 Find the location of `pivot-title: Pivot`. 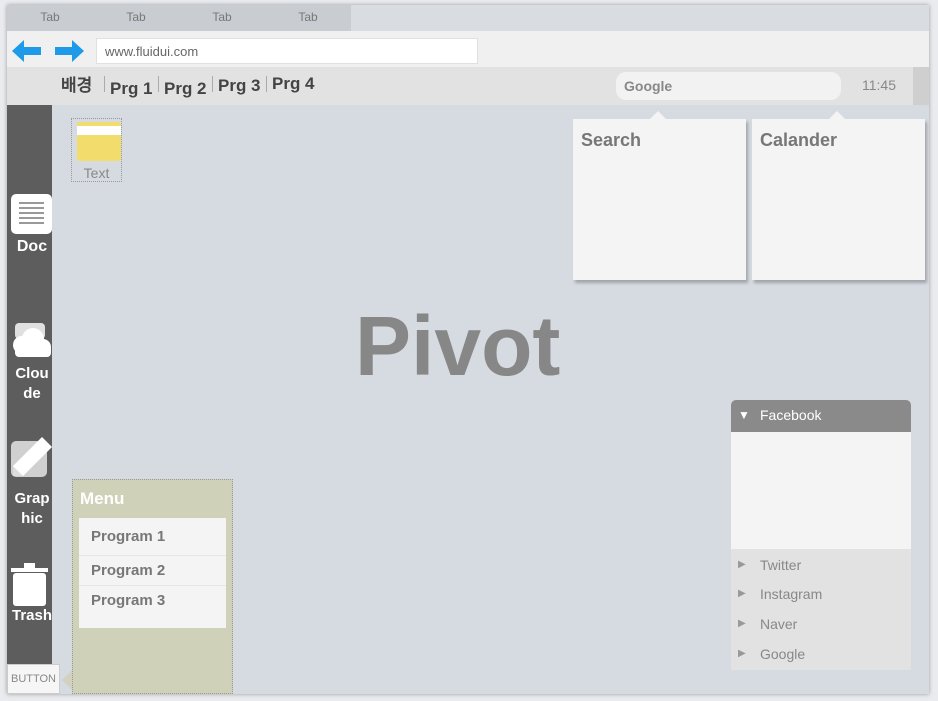

pivot-title: Pivot is located at coordinates (458, 346).